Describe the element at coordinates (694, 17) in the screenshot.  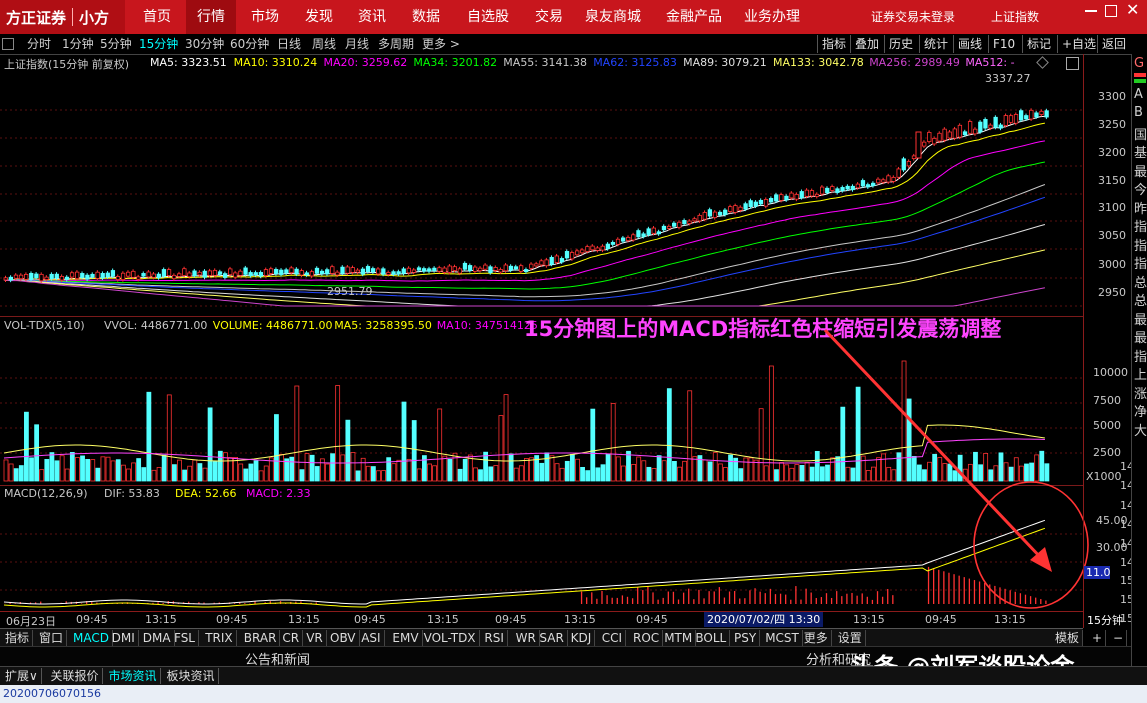
I see `nav-item-9: 金融产品` at that location.